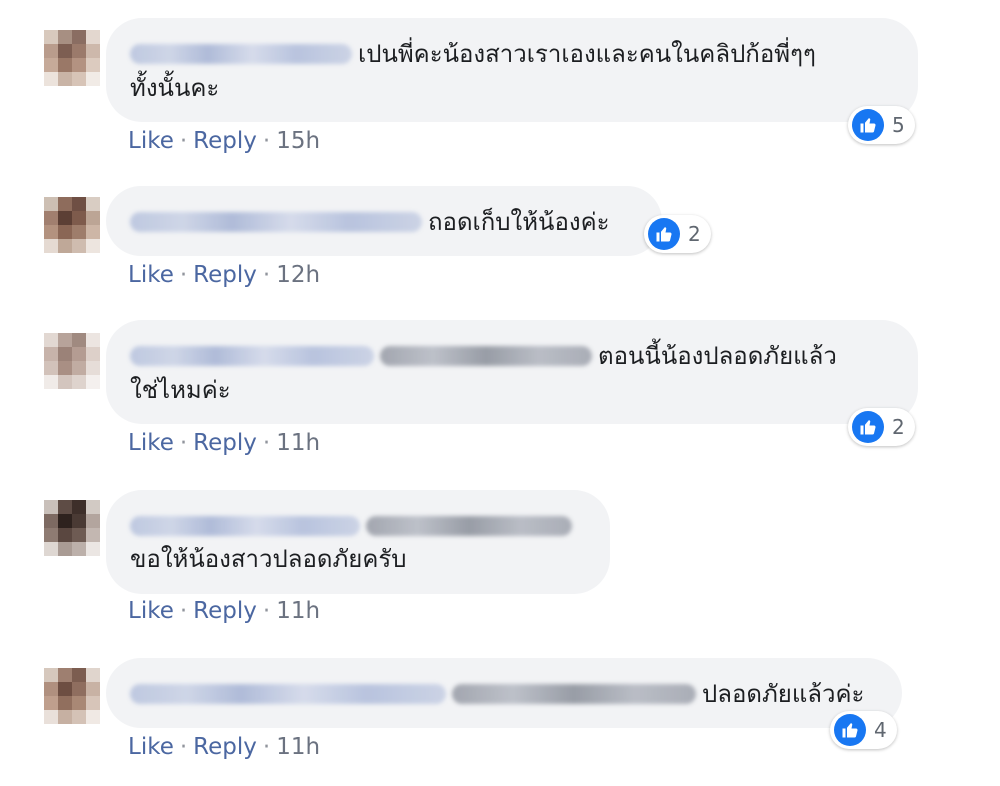 The width and height of the screenshot is (1000, 786). Describe the element at coordinates (512, 372) in the screenshot. I see `comment-bubble: ตอนนี้น้องปลอดภัยแล้ว ใช่ไหมค่ะ` at that location.